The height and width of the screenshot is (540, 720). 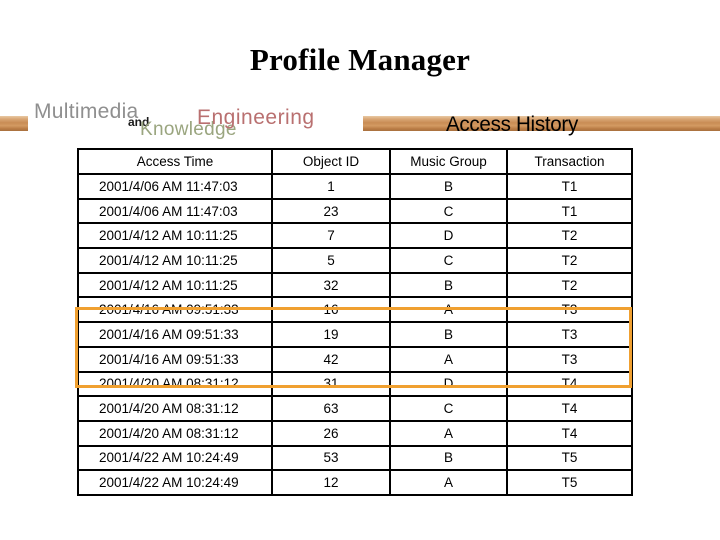 I want to click on table-row: 2001/4/22 AM 10:24:49 12 A T5, so click(x=355, y=482).